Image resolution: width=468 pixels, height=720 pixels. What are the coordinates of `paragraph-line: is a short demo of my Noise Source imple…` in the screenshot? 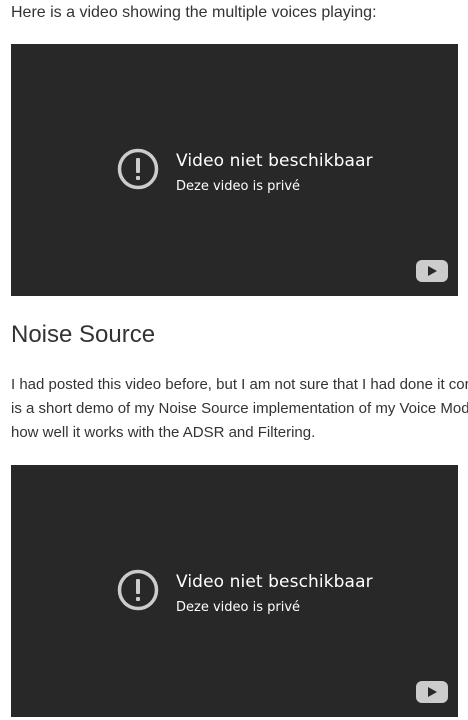 It's located at (239, 408).